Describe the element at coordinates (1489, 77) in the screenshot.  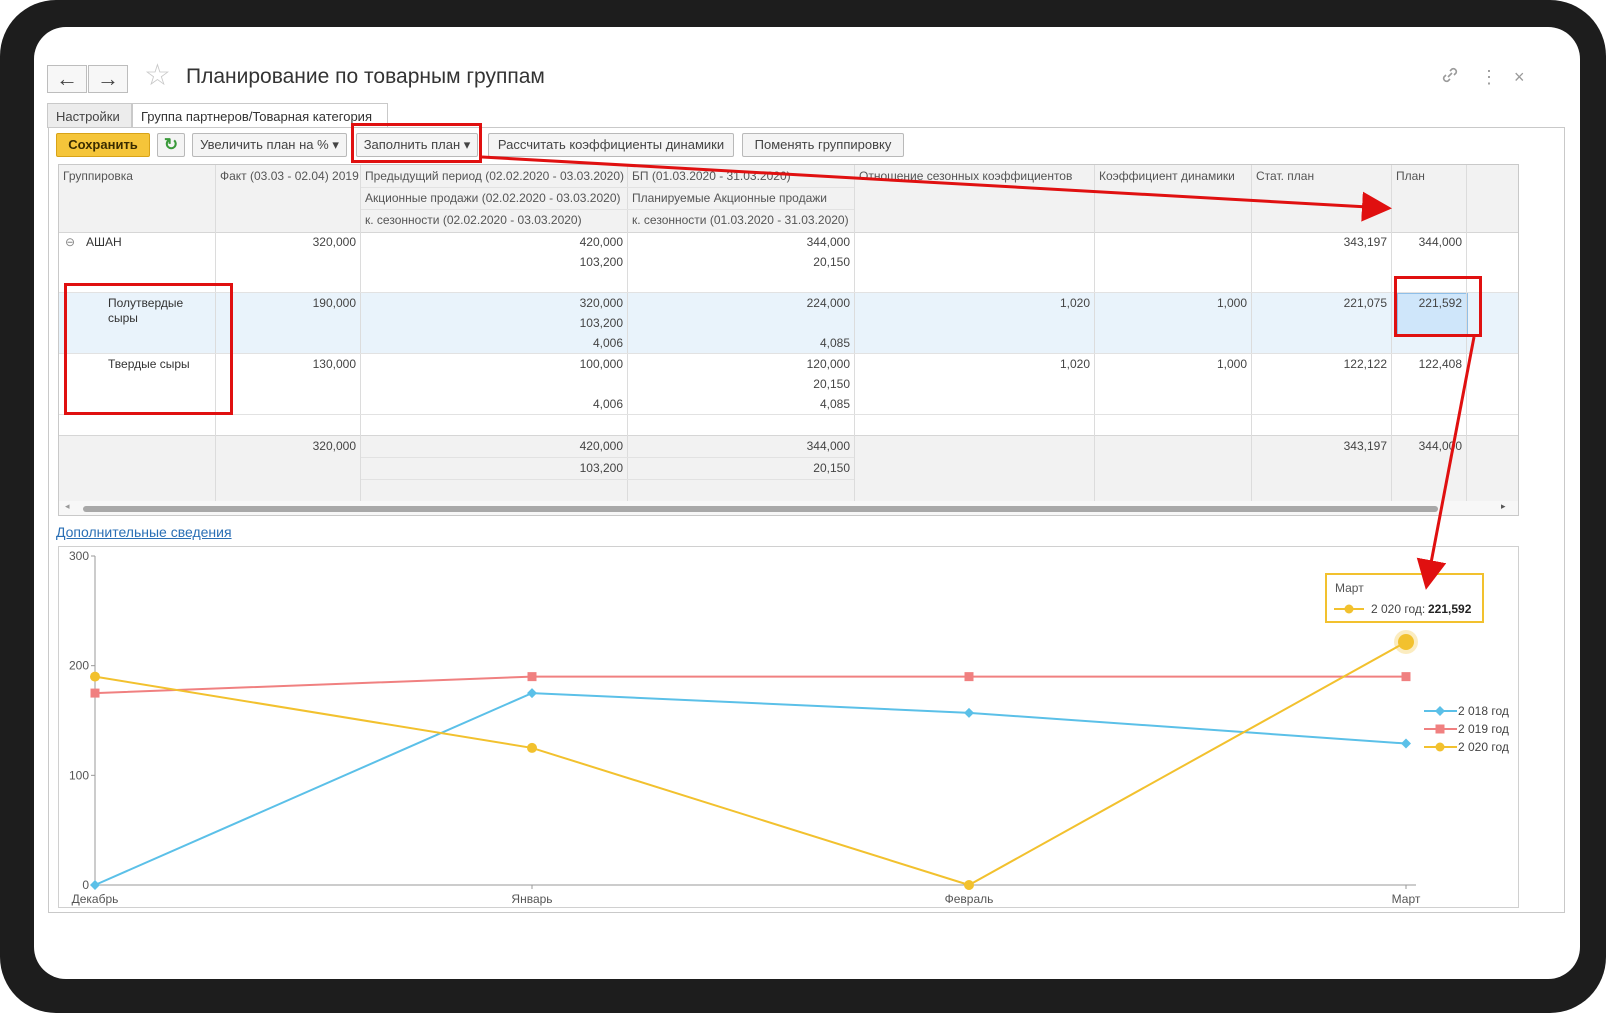
I see `more-options-icon: ⋮` at that location.